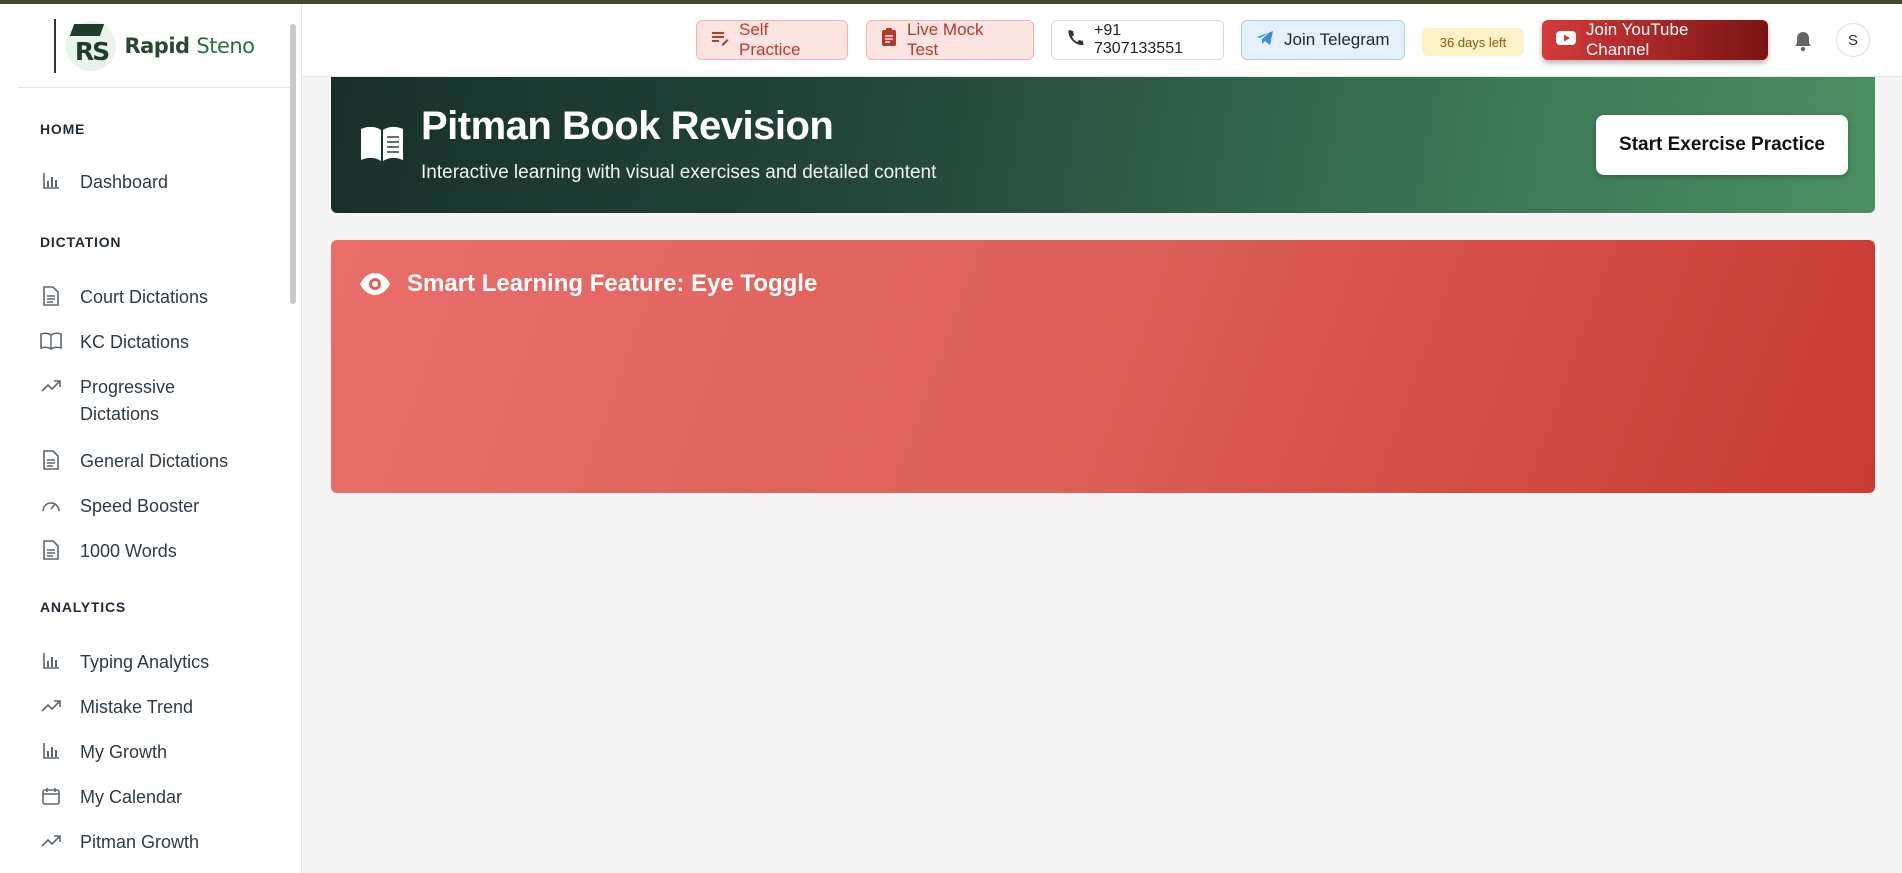 The image size is (1902, 873). What do you see at coordinates (160, 461) in the screenshot?
I see `sidebar-item-general-dictations: General Dictations` at bounding box center [160, 461].